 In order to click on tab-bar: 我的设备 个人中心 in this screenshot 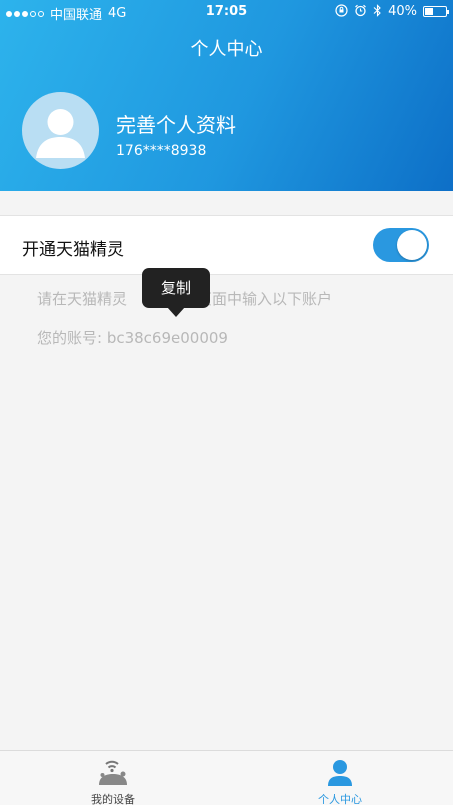, I will do `click(226, 777)`.